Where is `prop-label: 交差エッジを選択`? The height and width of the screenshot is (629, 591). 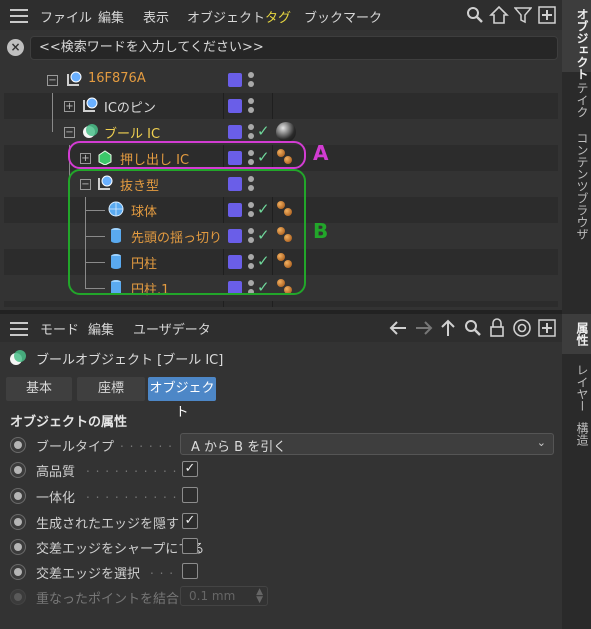
prop-label: 交差エッジを選択 is located at coordinates (88, 574).